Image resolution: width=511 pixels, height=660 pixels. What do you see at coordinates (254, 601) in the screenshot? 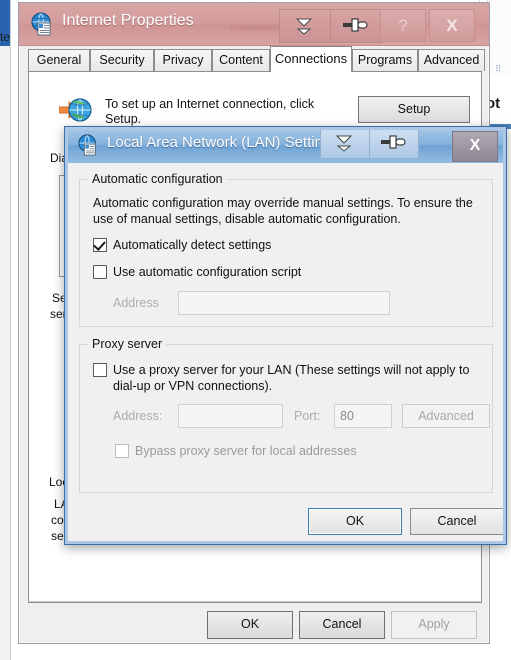
I see `footer-divider` at bounding box center [254, 601].